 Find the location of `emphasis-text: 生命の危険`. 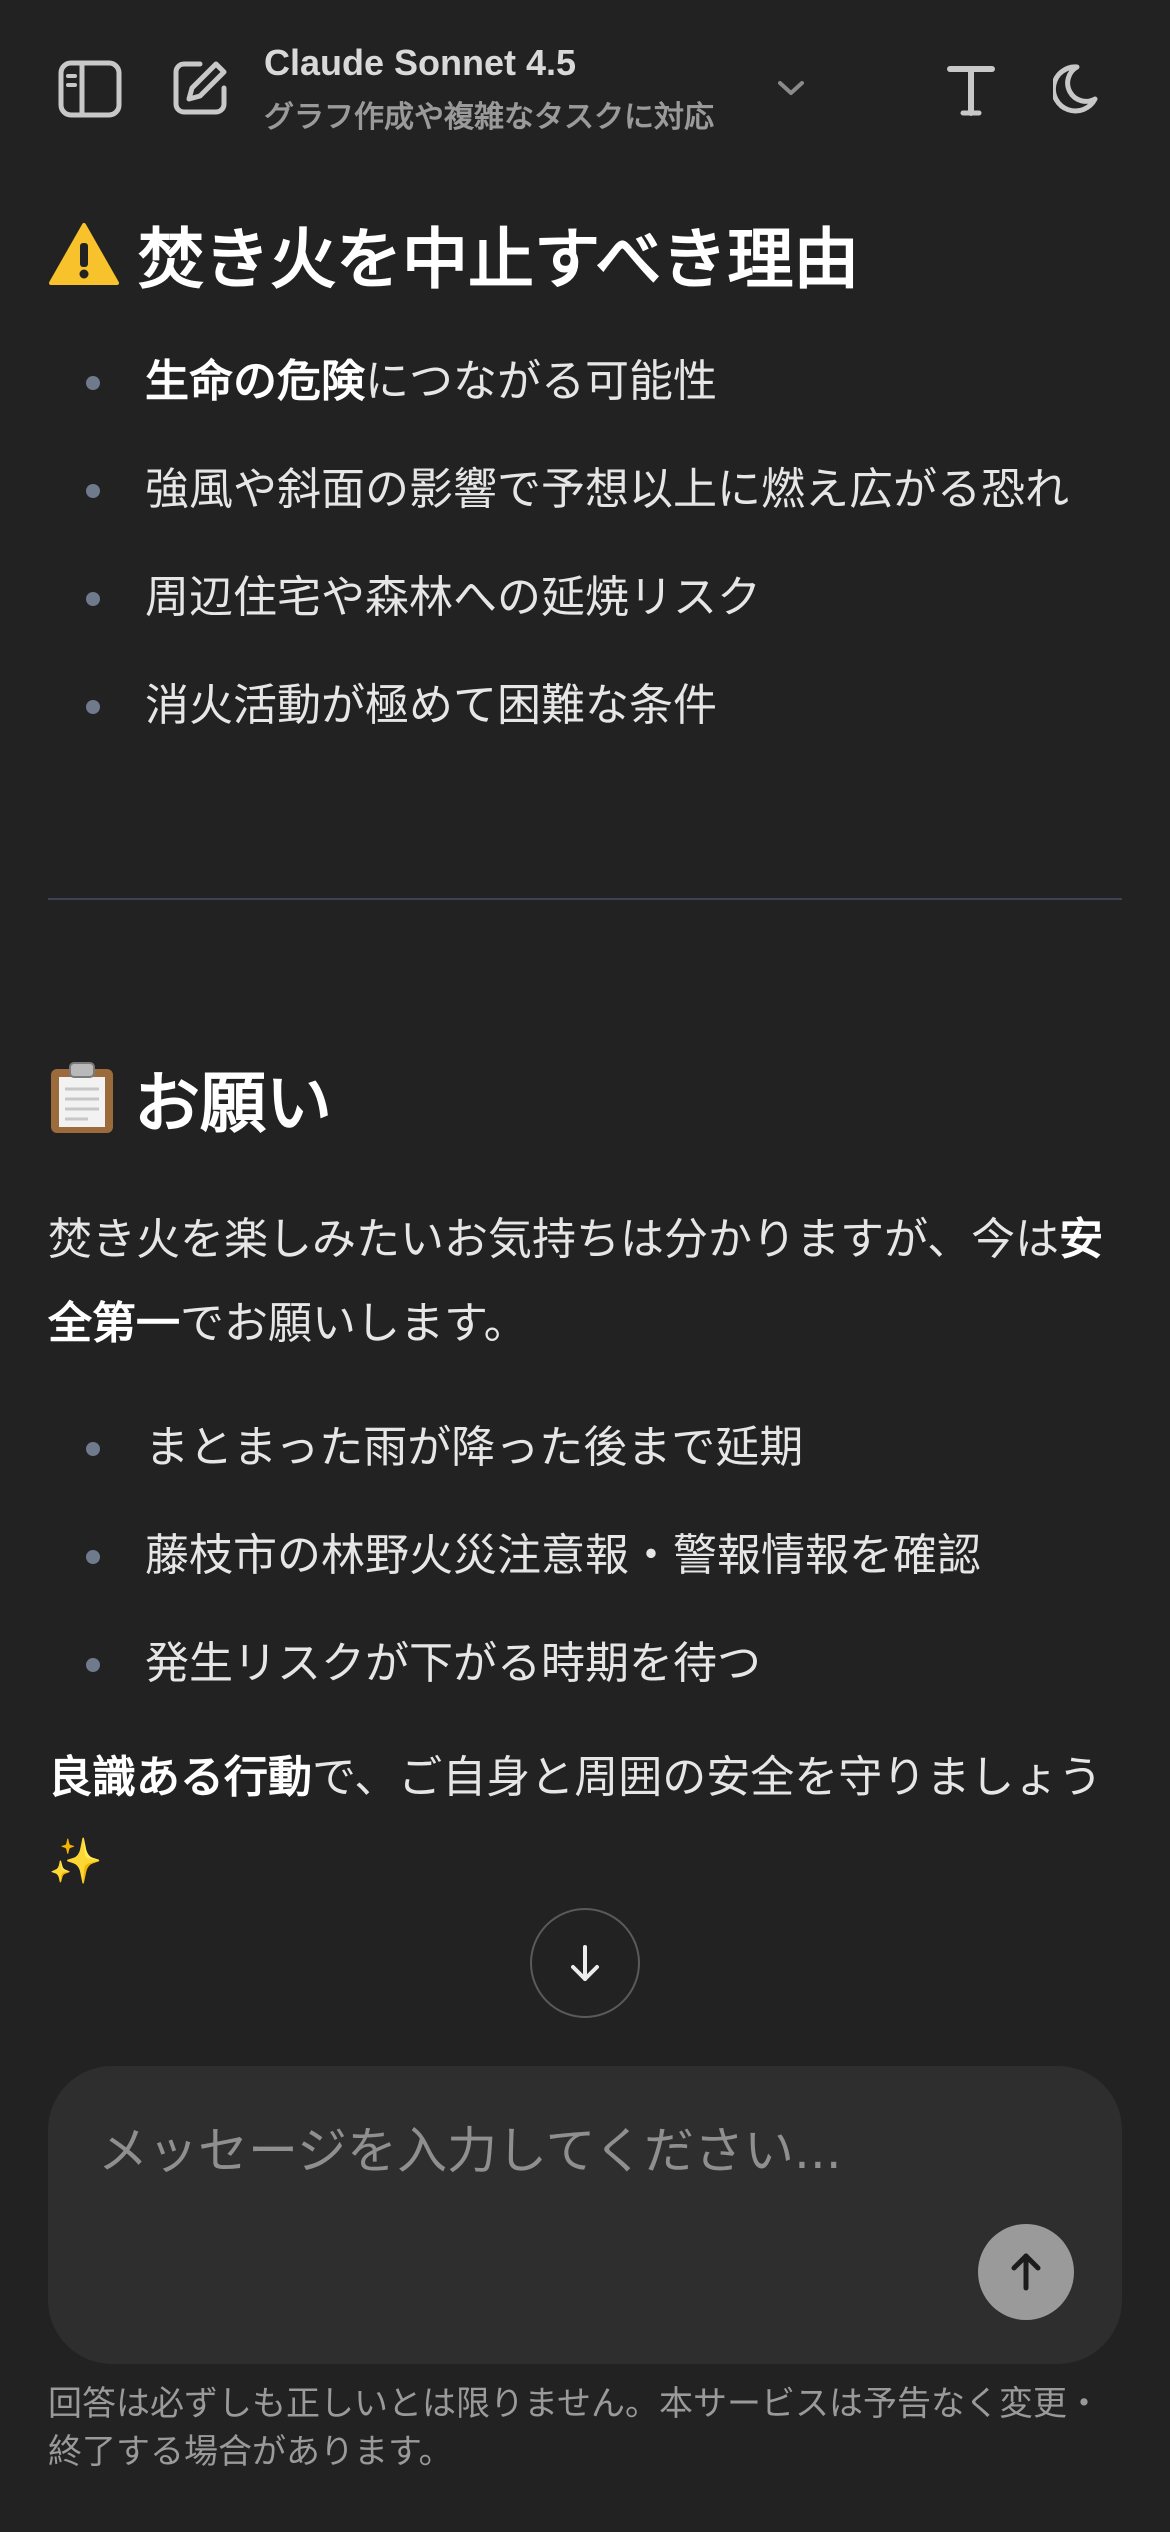

emphasis-text: 生命の危険 is located at coordinates (255, 381).